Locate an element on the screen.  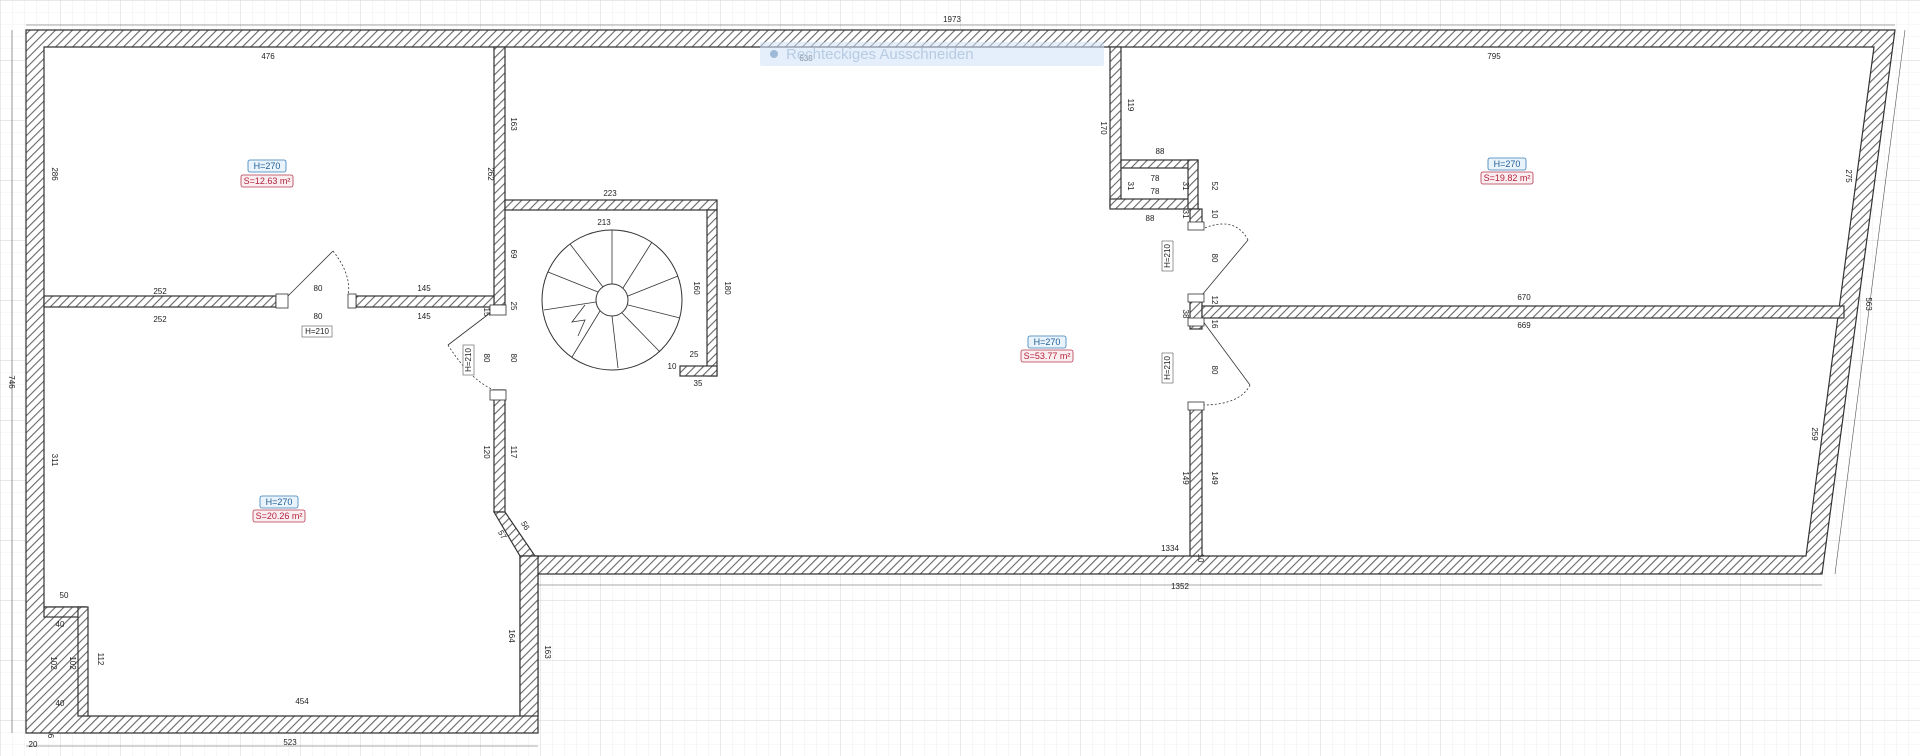
dim-stair-wall-top: 223 is located at coordinates (610, 193).